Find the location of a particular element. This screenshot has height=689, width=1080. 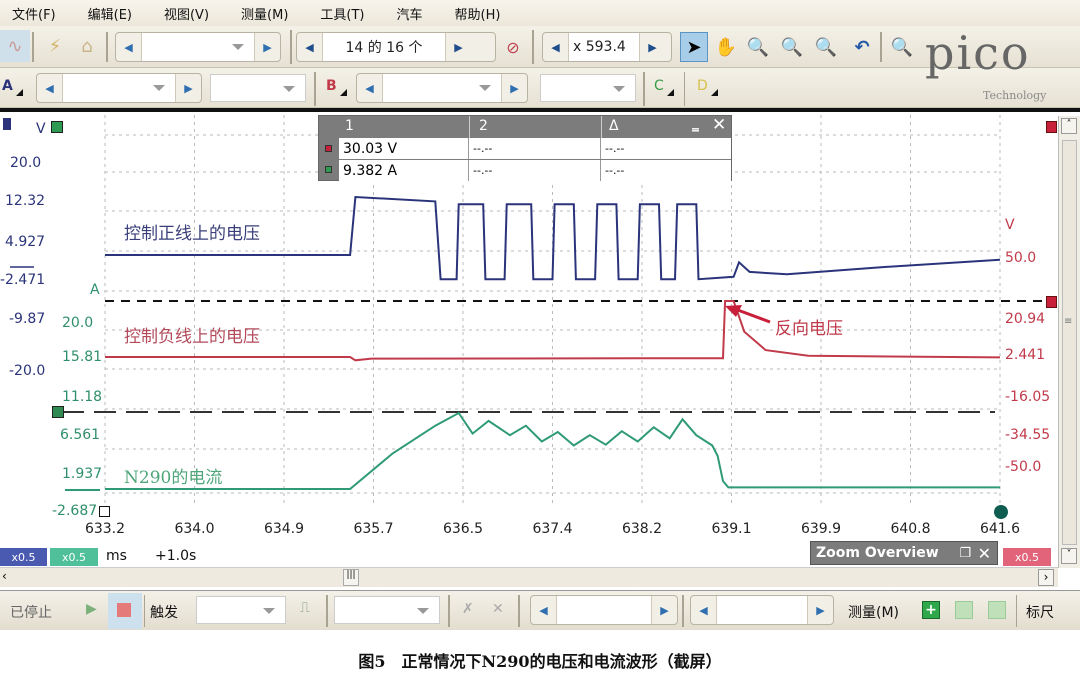

trigger-mode-select is located at coordinates (241, 610).